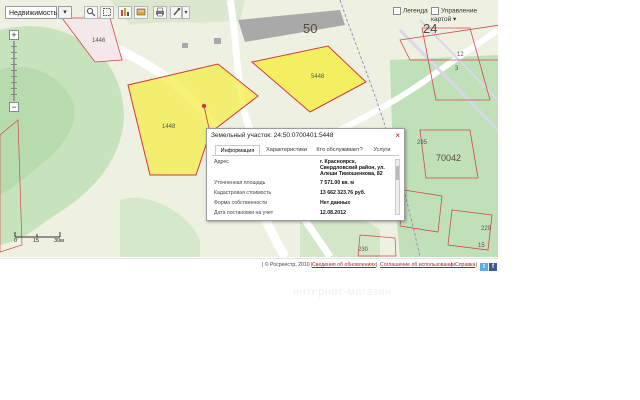  What do you see at coordinates (65, 12) in the screenshot?
I see `layer-select-arrow-icon: ▾` at bounding box center [65, 12].